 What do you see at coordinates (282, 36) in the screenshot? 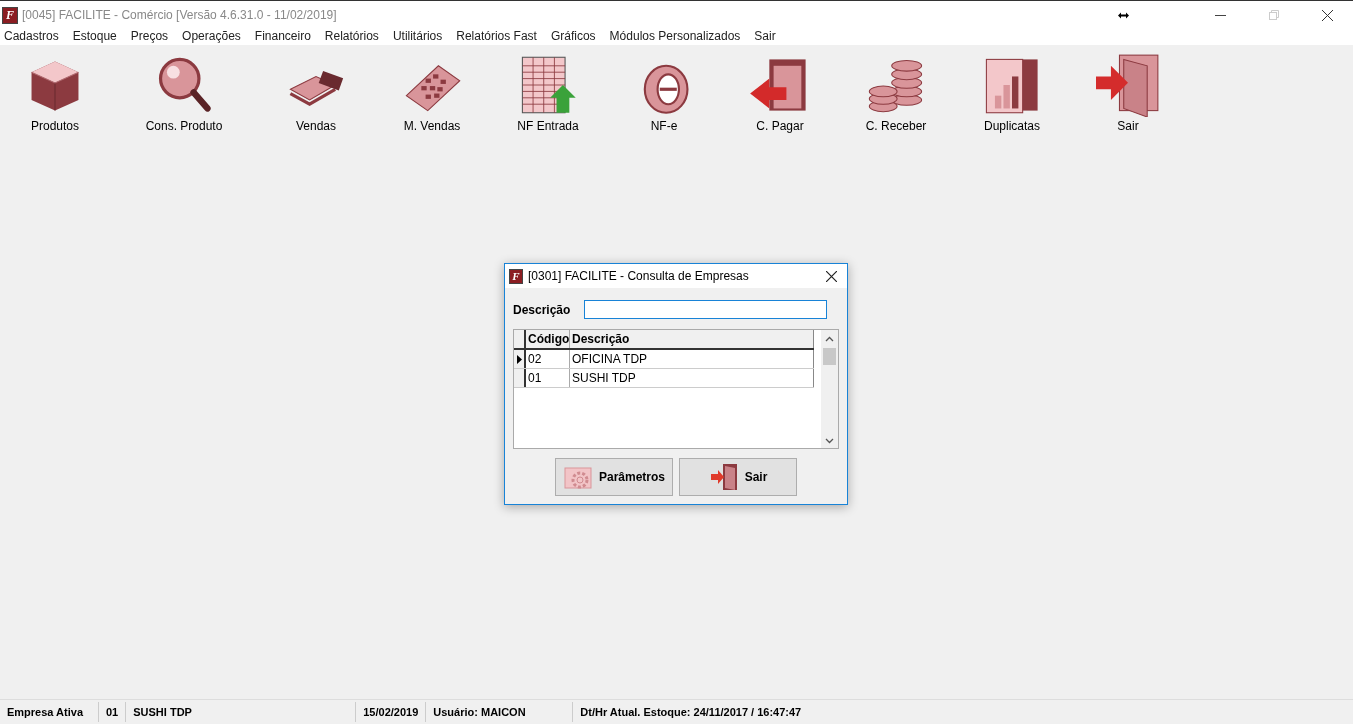
I see `menu-item: Financeiro` at bounding box center [282, 36].